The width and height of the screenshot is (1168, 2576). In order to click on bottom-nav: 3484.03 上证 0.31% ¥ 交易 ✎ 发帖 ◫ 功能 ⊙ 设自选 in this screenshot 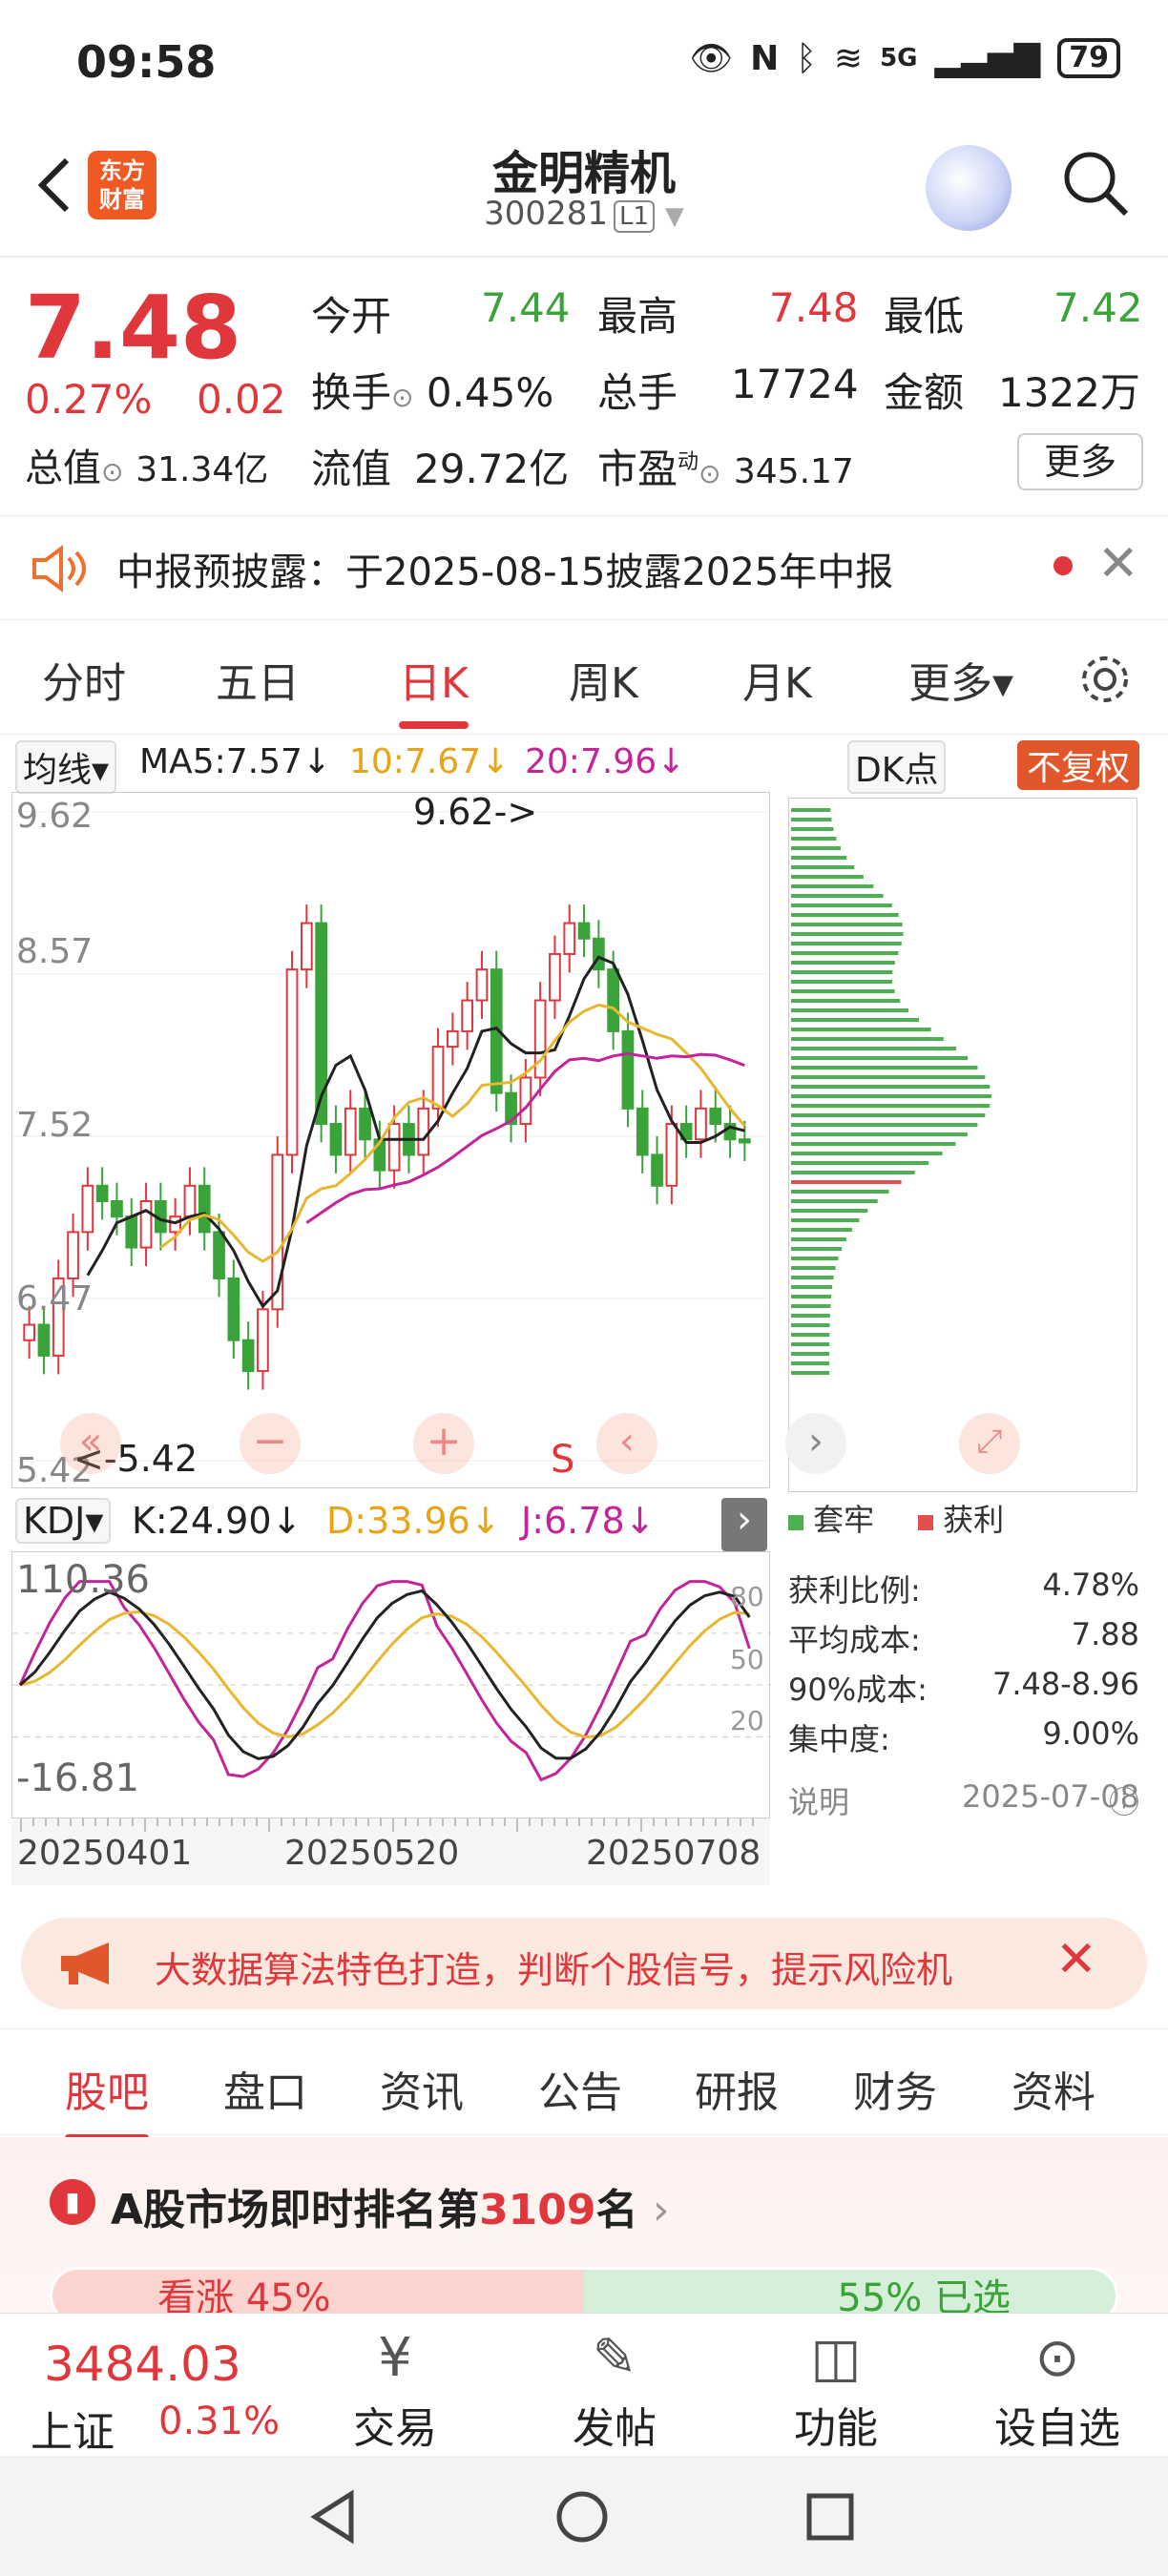, I will do `click(584, 2385)`.